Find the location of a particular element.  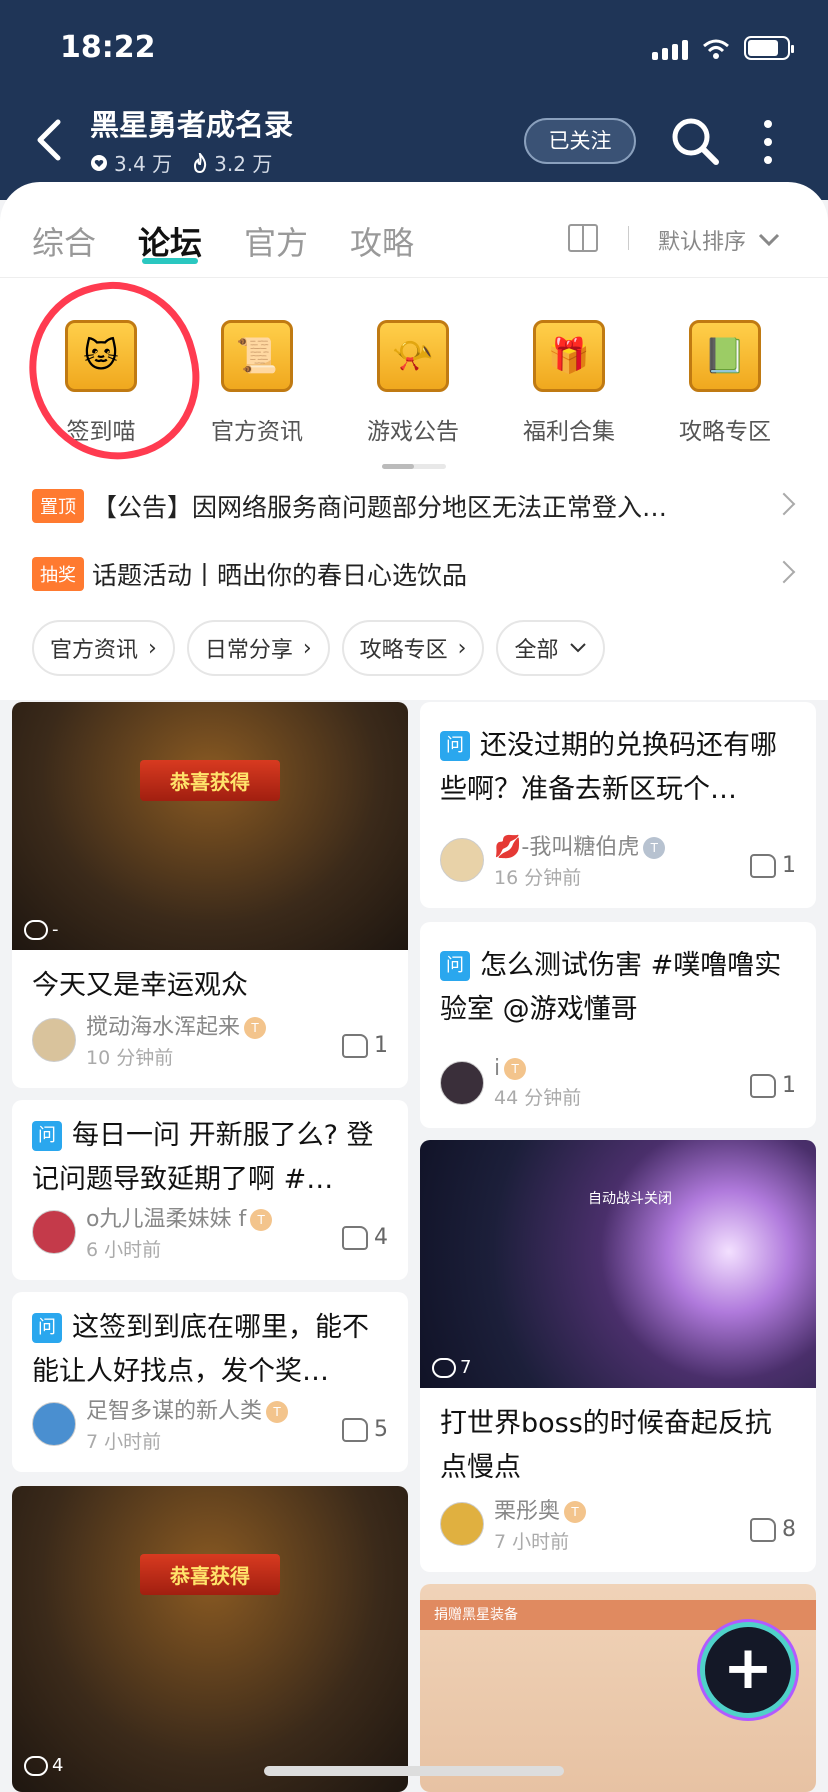

like-button: 5 is located at coordinates (365, 1429).